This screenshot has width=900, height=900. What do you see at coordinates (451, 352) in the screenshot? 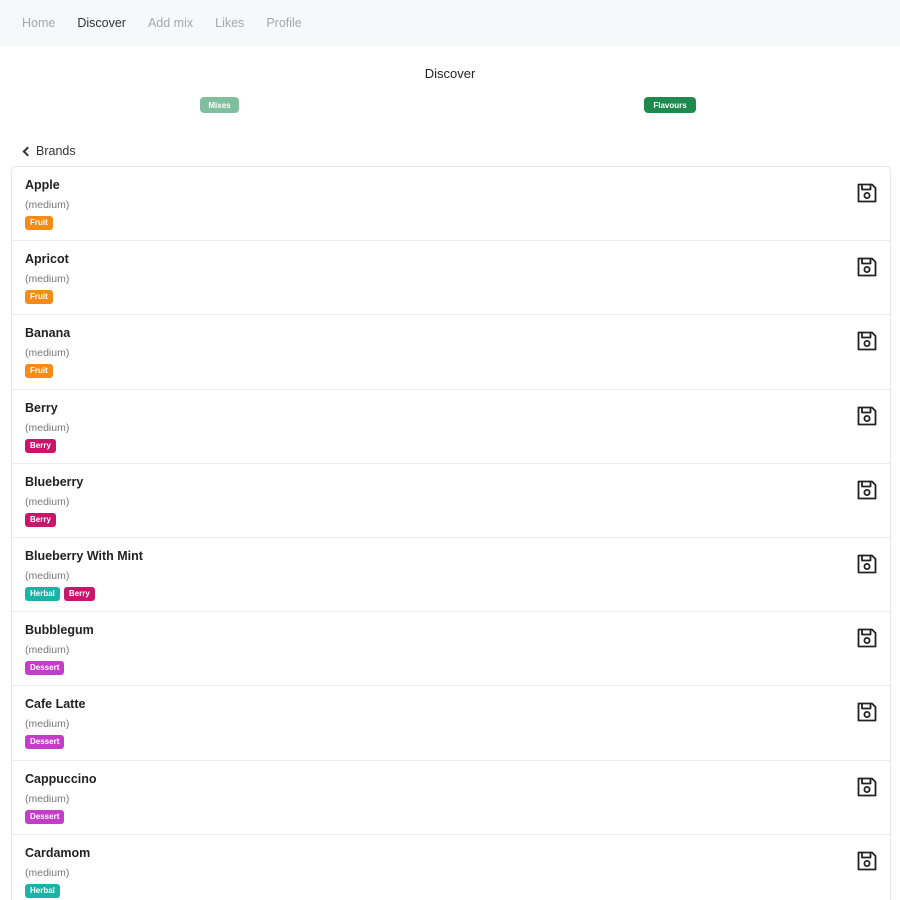
I see `flavour-item: Banana (medium) Fruit` at bounding box center [451, 352].